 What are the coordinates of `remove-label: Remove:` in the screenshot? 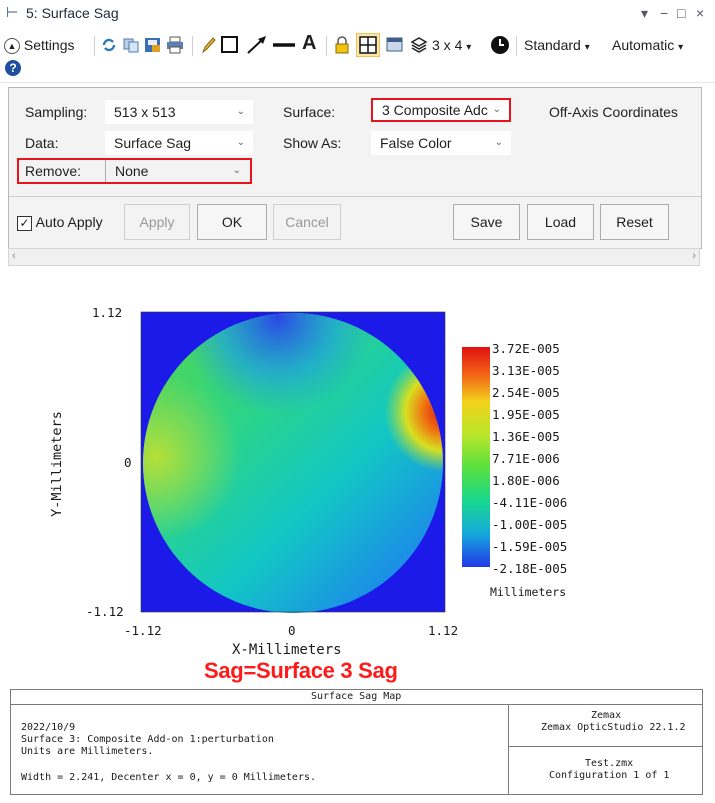 It's located at (53, 171).